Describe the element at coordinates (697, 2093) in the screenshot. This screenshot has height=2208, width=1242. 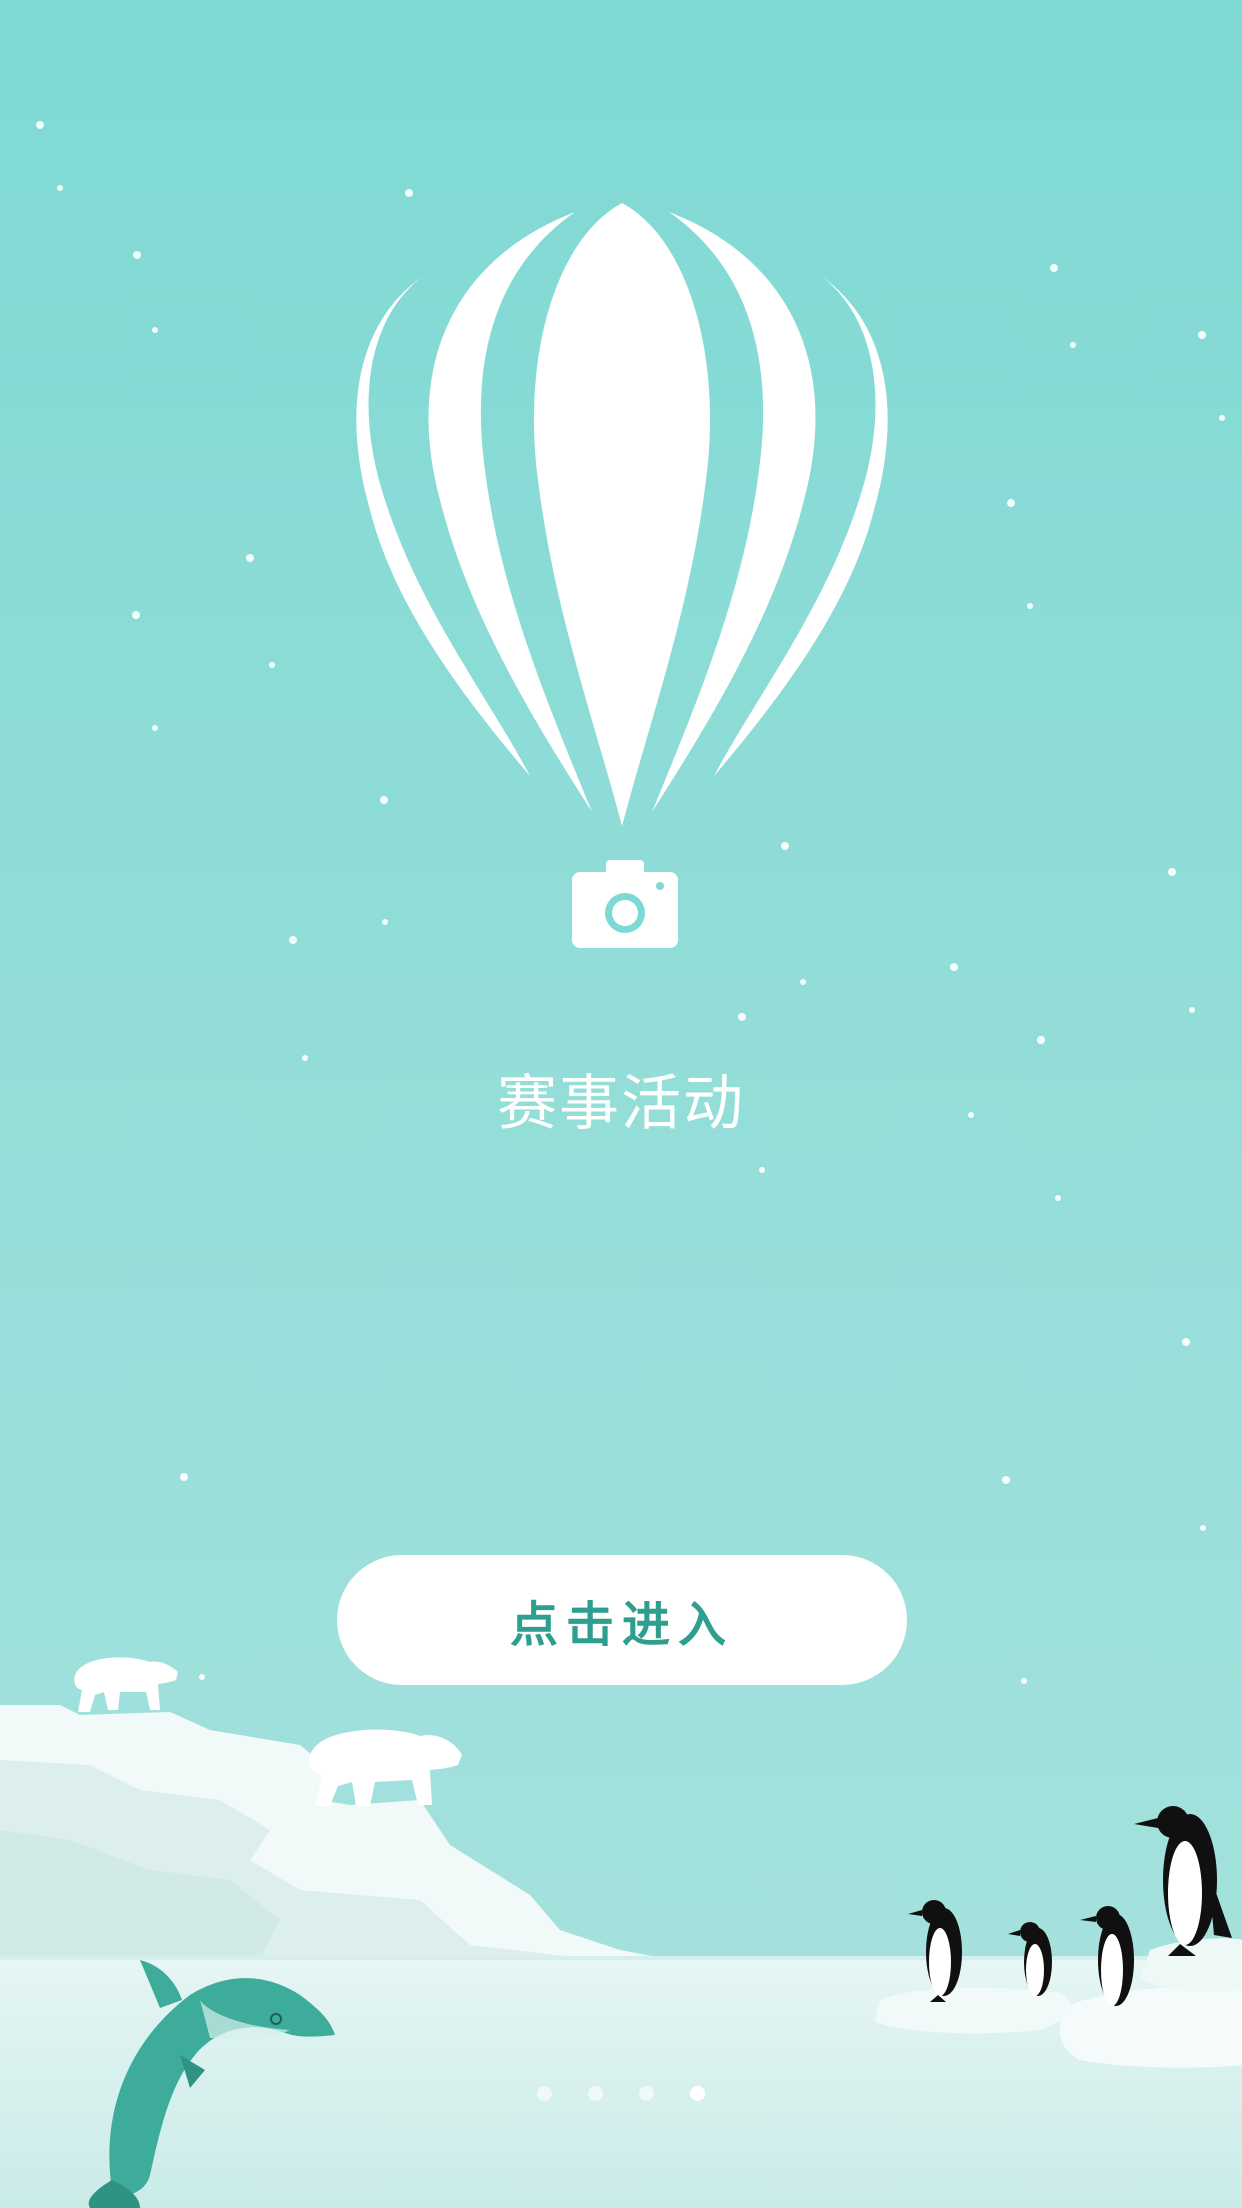
I see `page-dot-active` at that location.